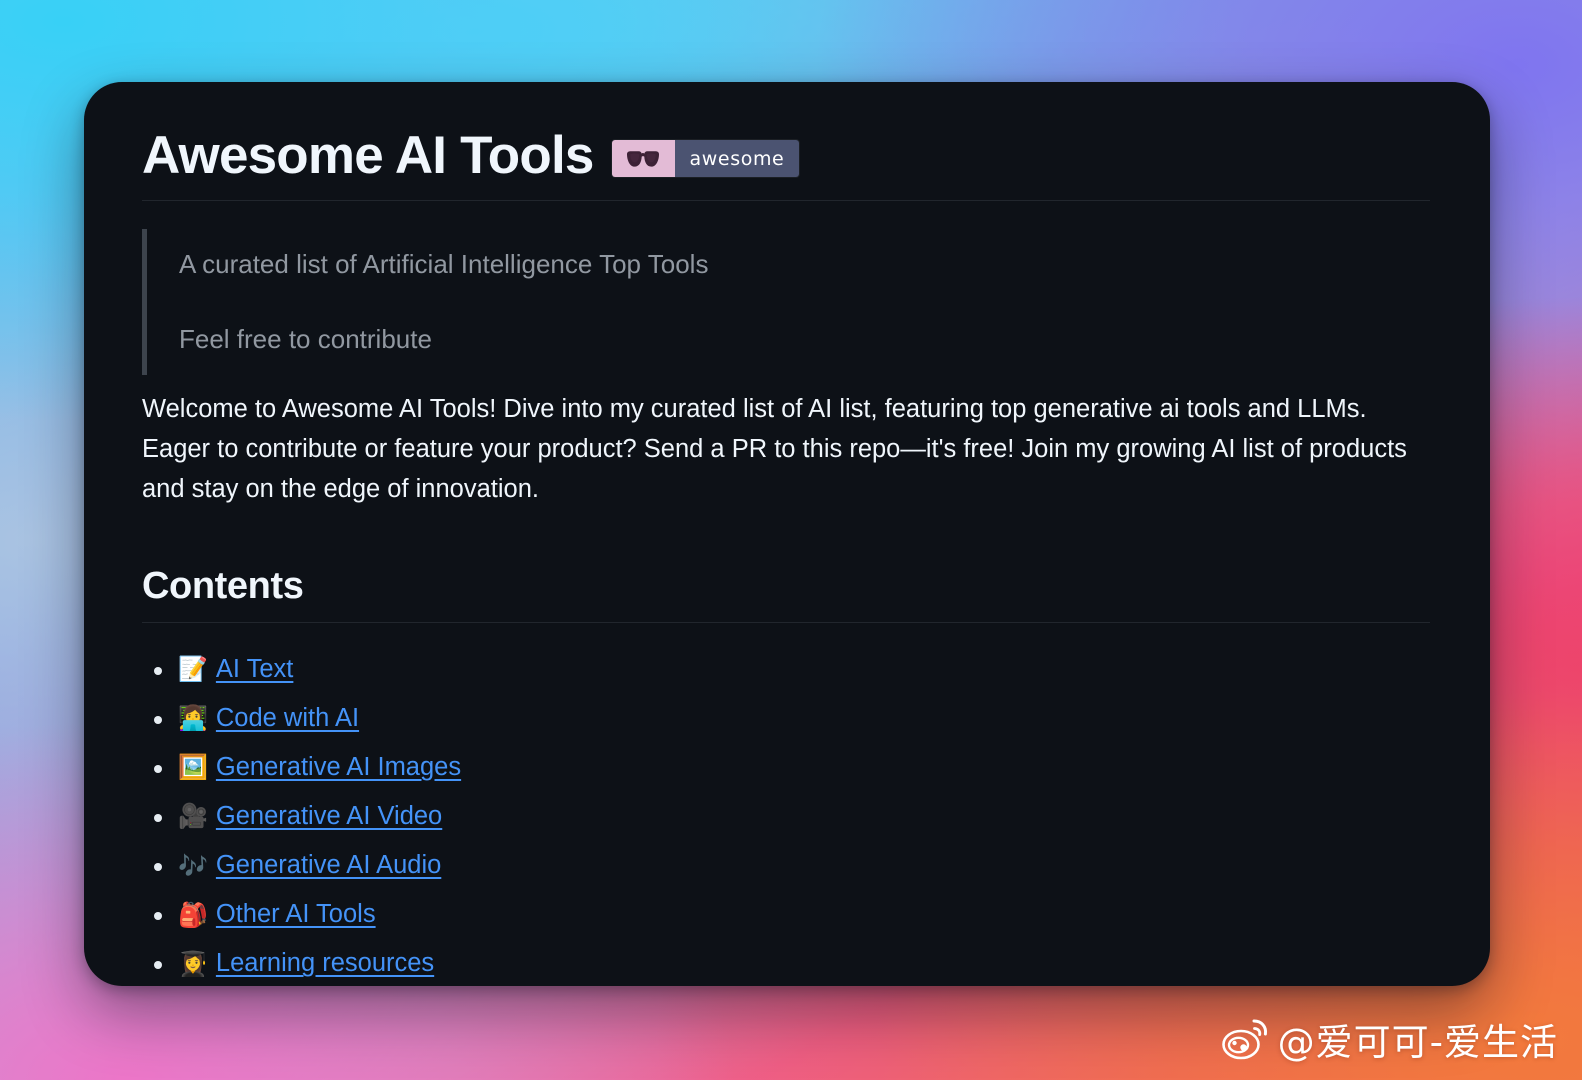  I want to click on contents-link-other-ai-tools: Other AI Tools, so click(296, 914).